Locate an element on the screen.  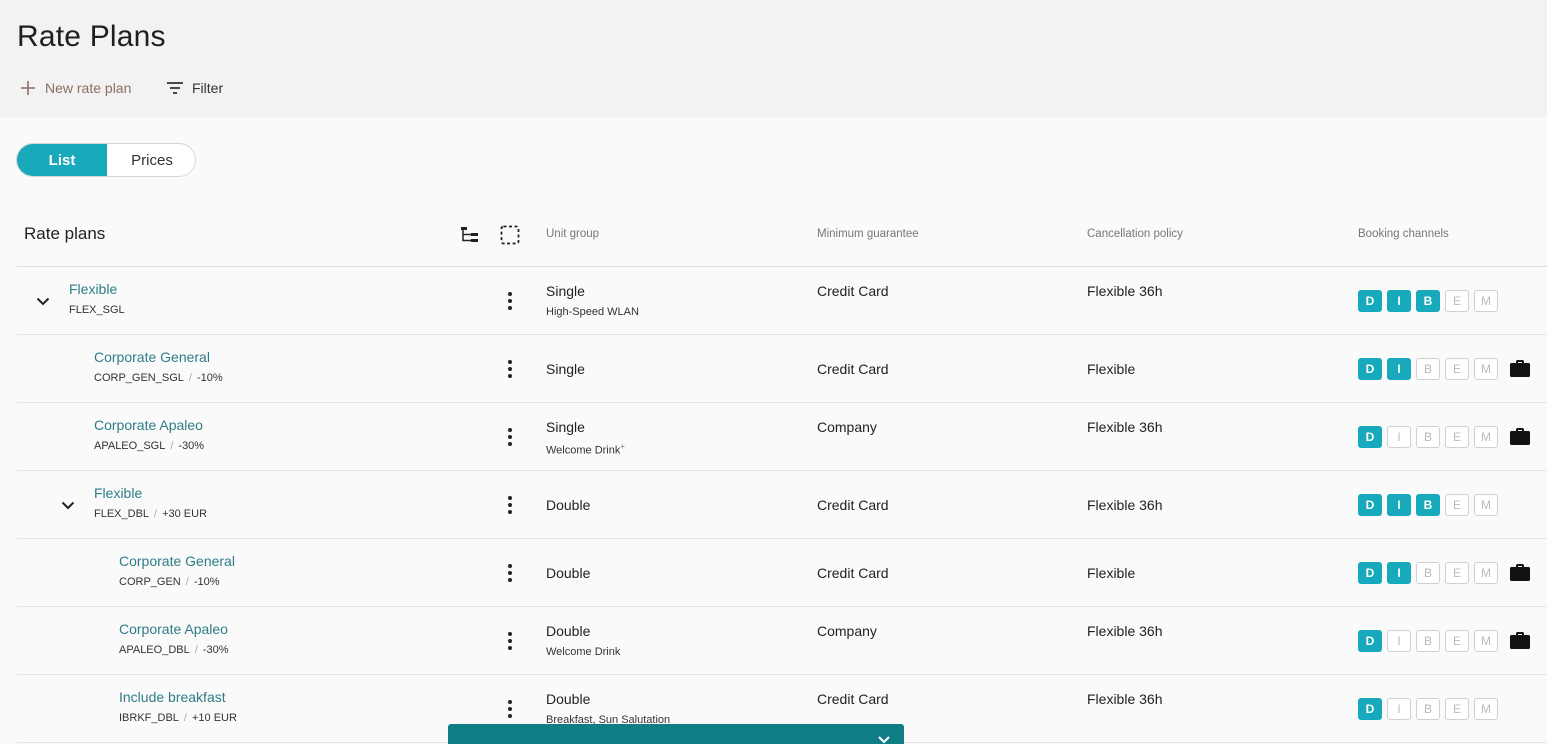
unit-group: Double is located at coordinates (568, 505).